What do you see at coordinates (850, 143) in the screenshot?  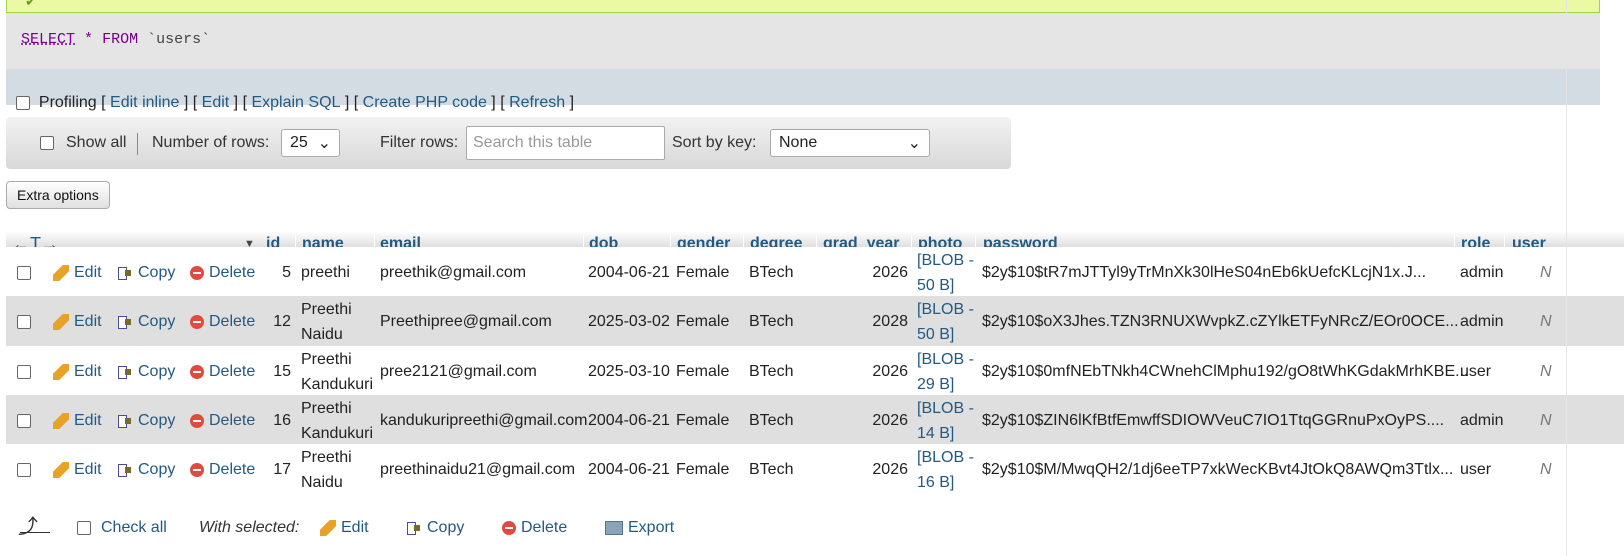 I see `sort-by-key-select: None ⌄` at bounding box center [850, 143].